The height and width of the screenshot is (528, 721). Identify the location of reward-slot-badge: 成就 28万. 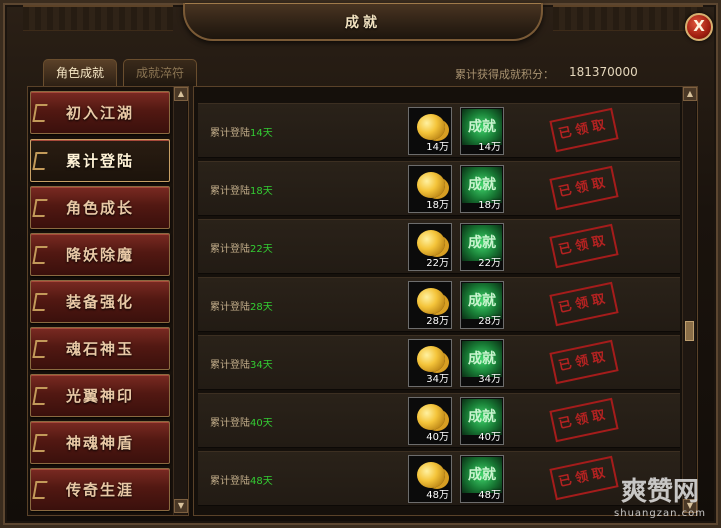
(482, 305).